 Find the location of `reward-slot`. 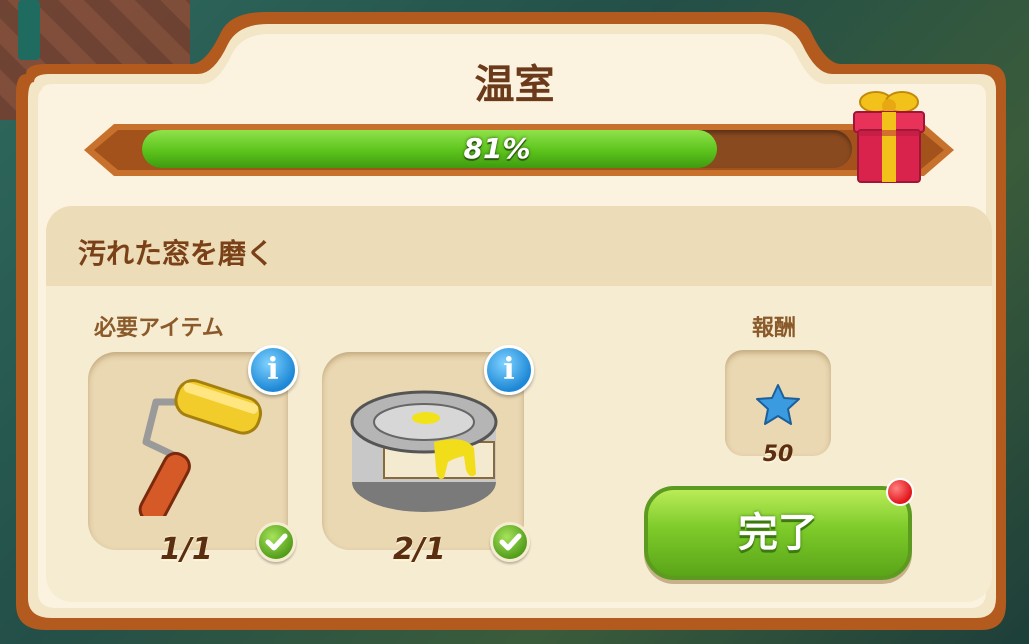

reward-slot is located at coordinates (778, 403).